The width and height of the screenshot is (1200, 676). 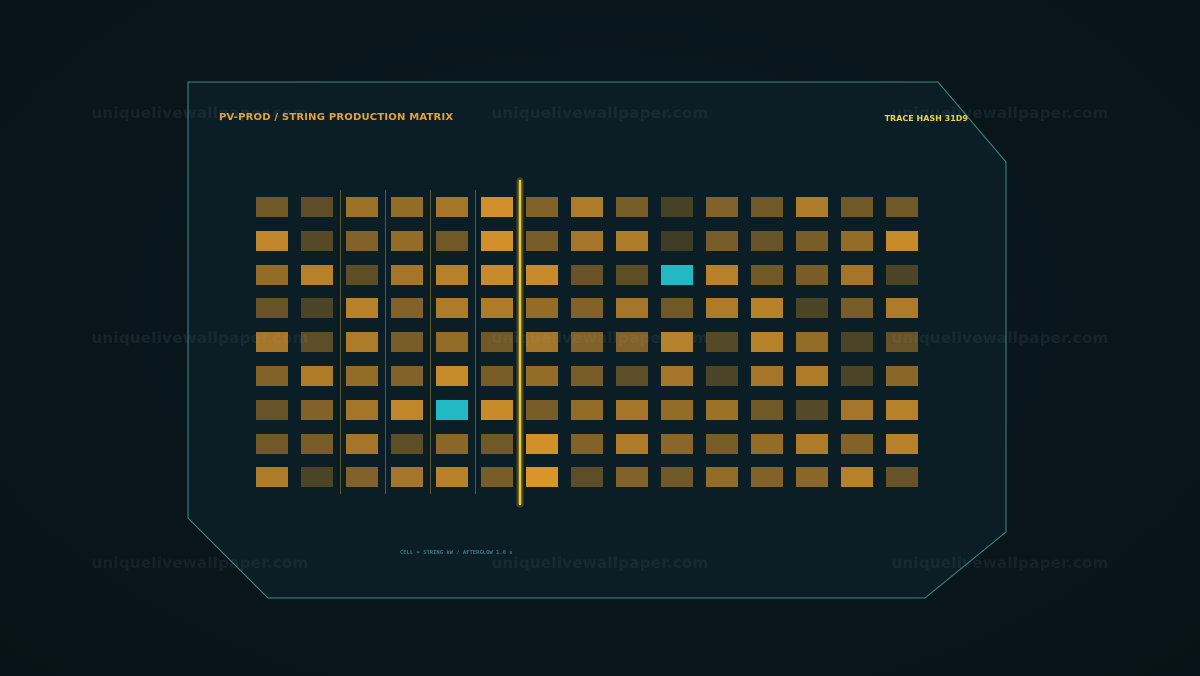 What do you see at coordinates (336, 117) in the screenshot?
I see `page-title: PV-PROD / STRING PRODUCTION MATRIX` at bounding box center [336, 117].